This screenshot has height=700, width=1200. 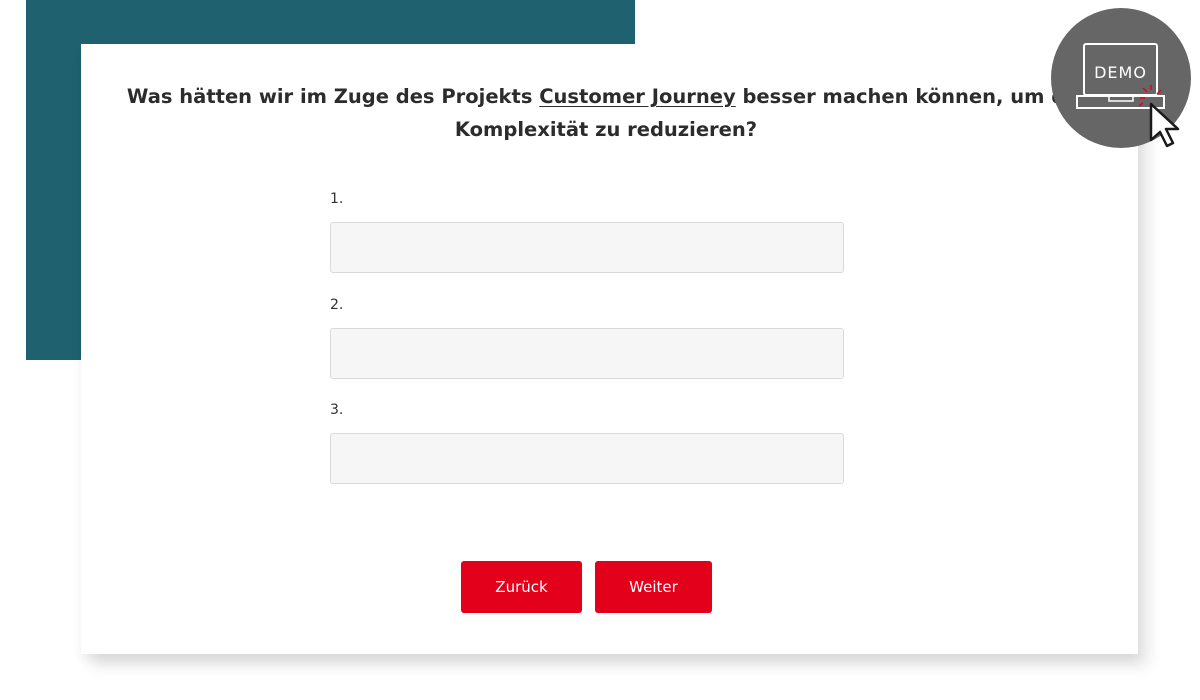 I want to click on answer-field-3: 3., so click(x=587, y=441).